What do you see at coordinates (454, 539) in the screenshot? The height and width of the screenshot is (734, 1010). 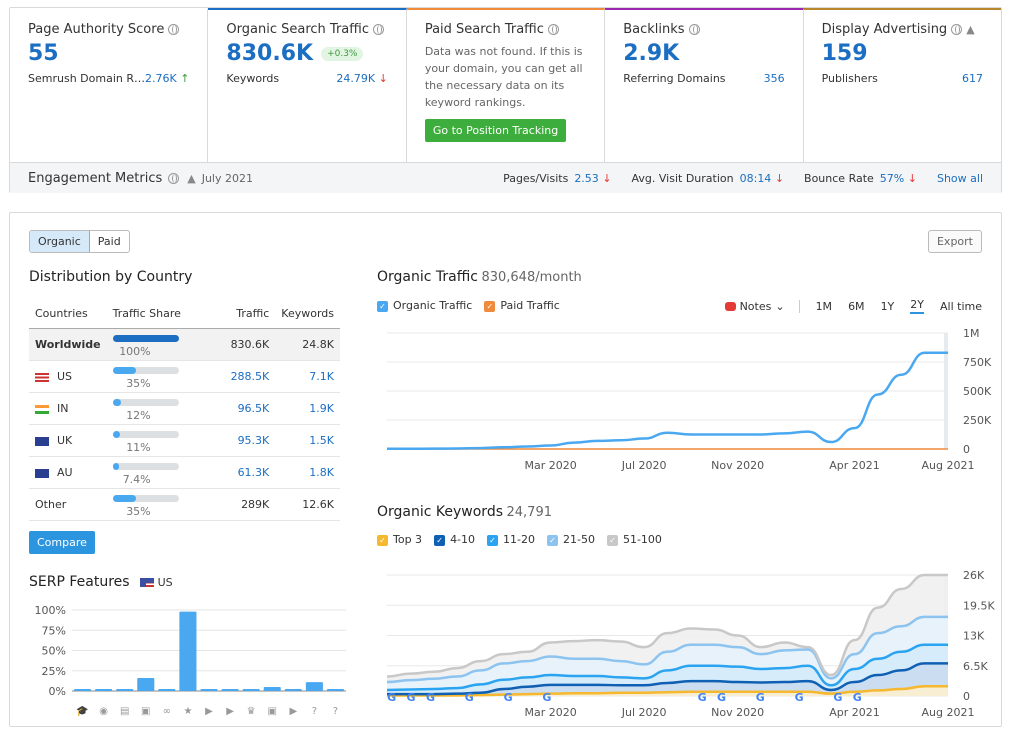 I see `legend-4-10: ✓ 4-10` at bounding box center [454, 539].